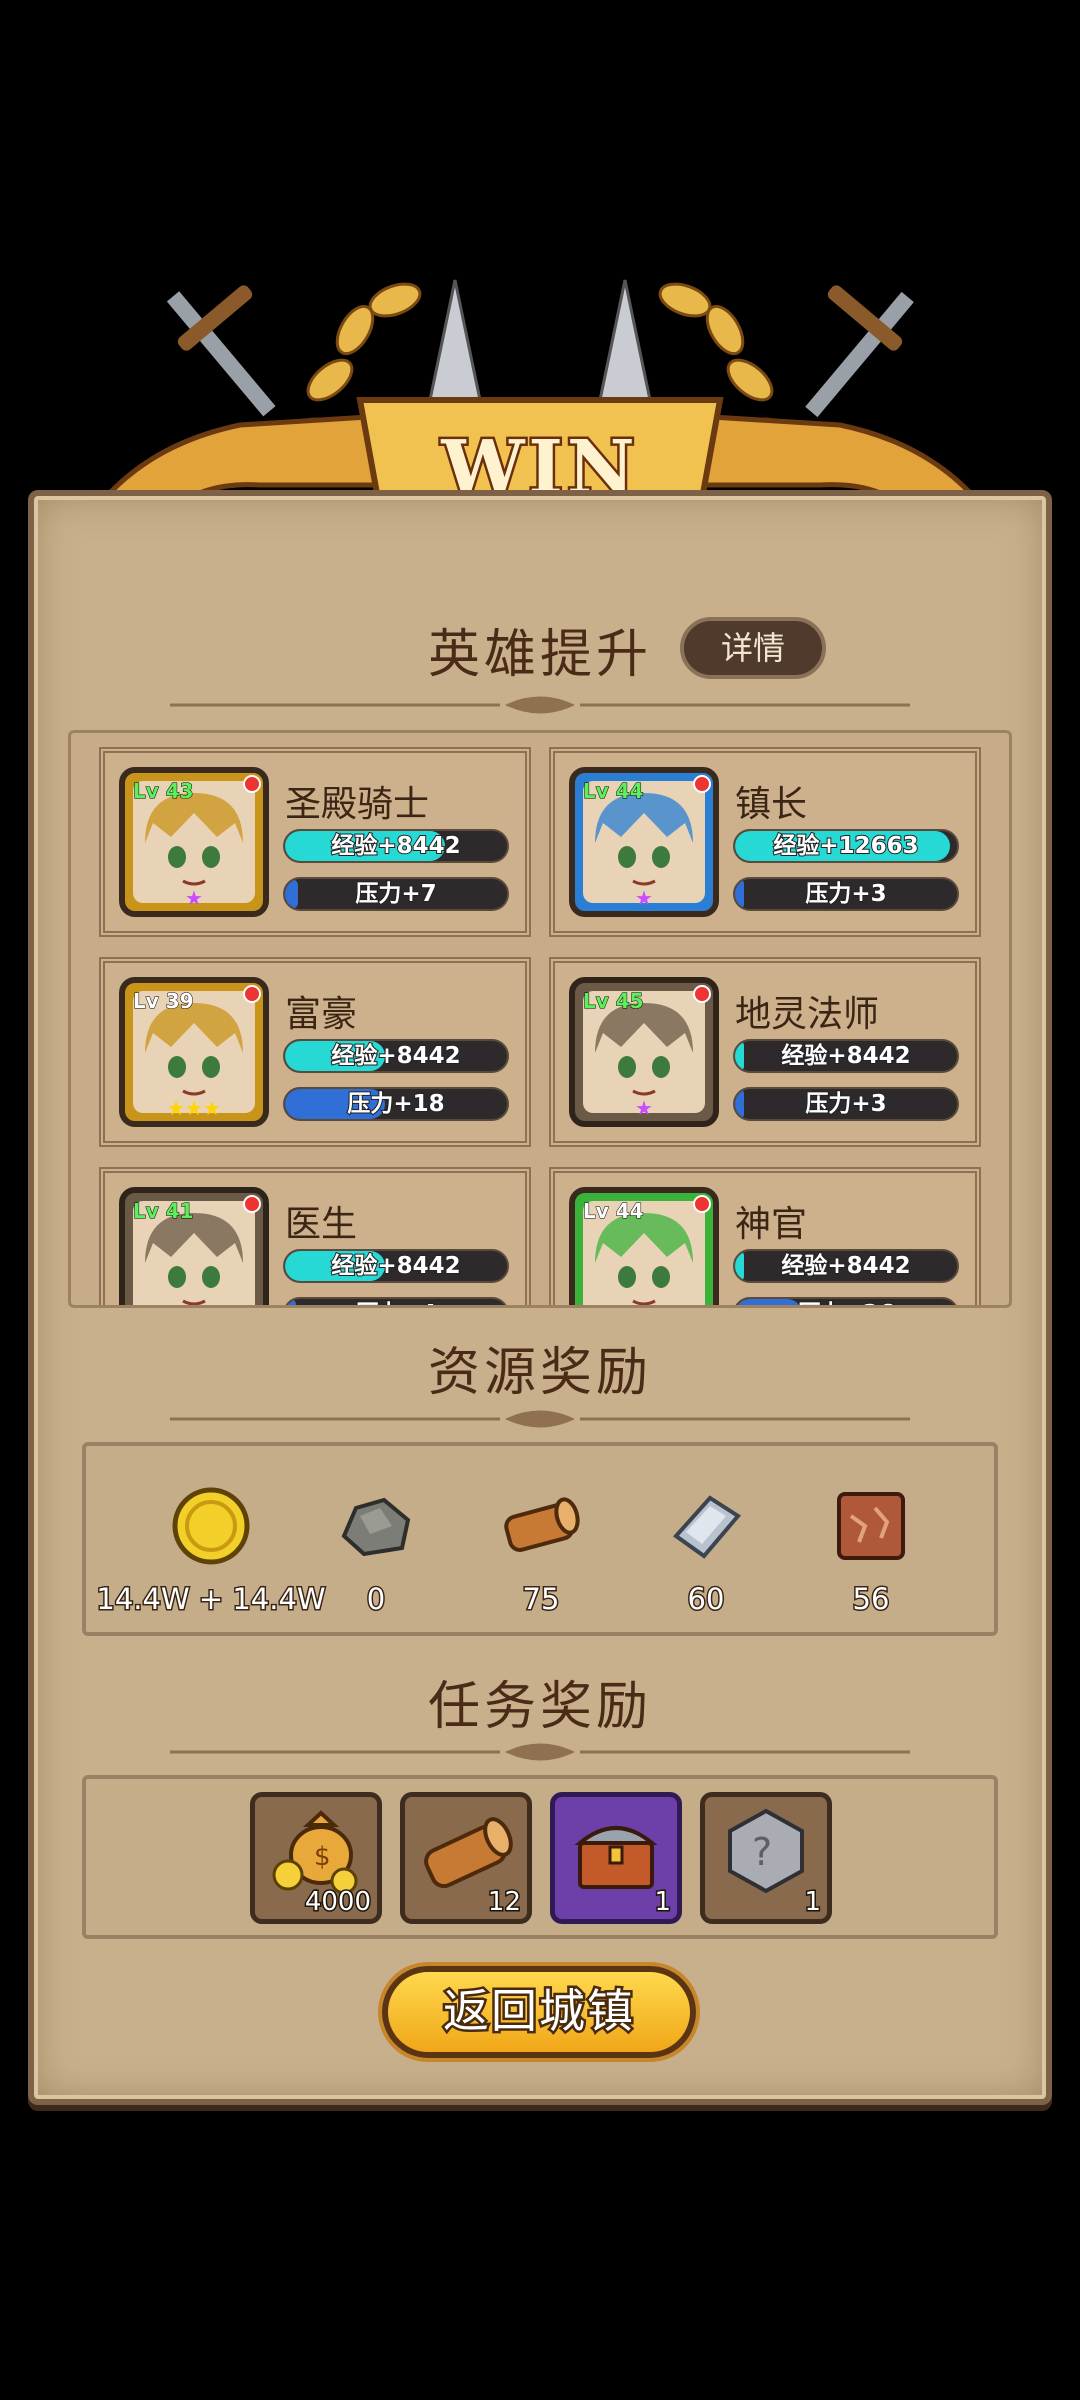 Image resolution: width=1080 pixels, height=2400 pixels. Describe the element at coordinates (644, 1052) in the screenshot. I see `hero-portrait: Lv 45 ★` at that location.